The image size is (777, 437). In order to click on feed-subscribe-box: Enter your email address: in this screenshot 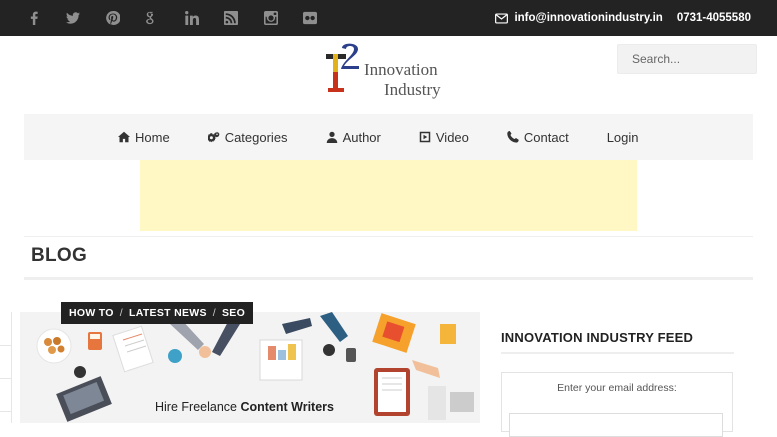, I will do `click(617, 404)`.